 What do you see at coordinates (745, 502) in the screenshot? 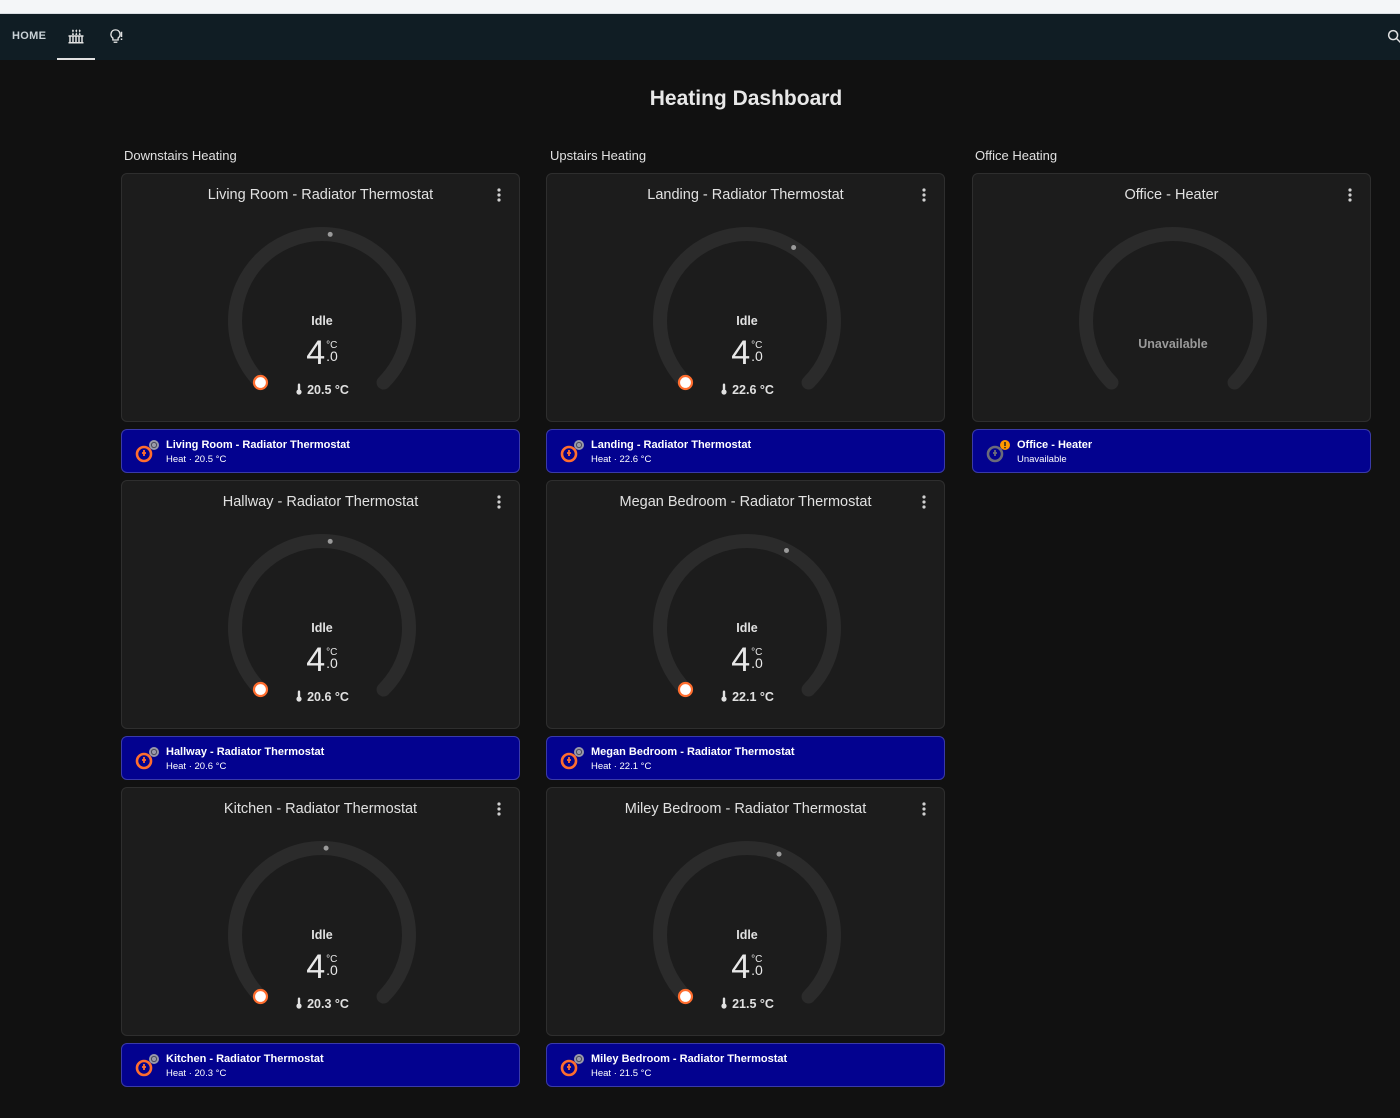
I see `card-title: Megan Bedroom - Radiator Thermostat` at bounding box center [745, 502].